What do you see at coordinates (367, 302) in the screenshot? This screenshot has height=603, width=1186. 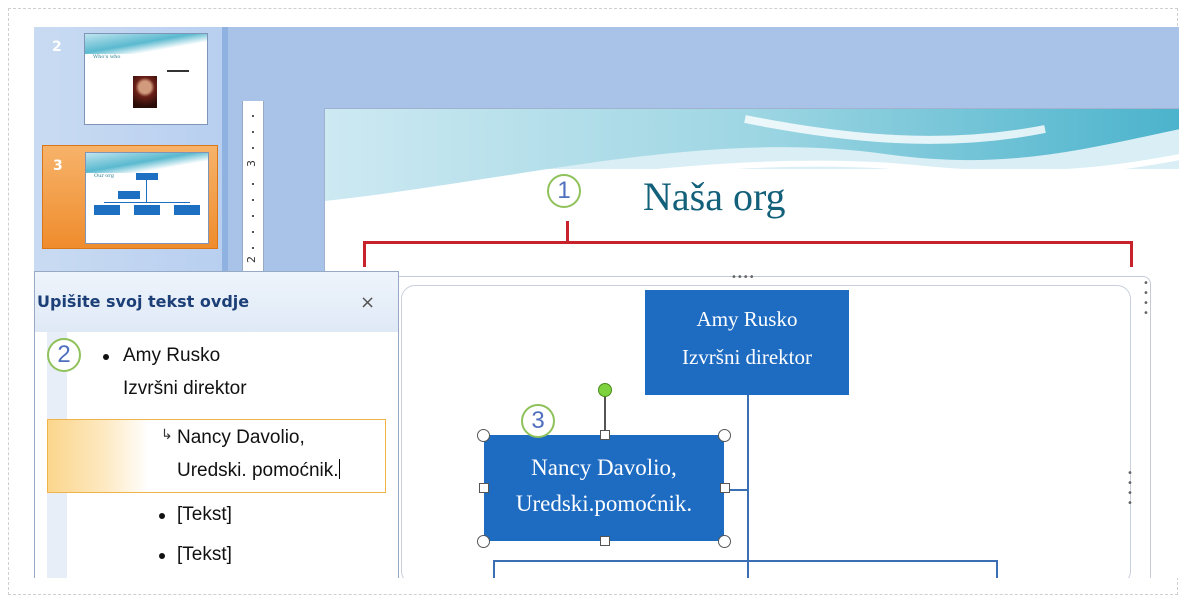 I see `close-icon: ×` at bounding box center [367, 302].